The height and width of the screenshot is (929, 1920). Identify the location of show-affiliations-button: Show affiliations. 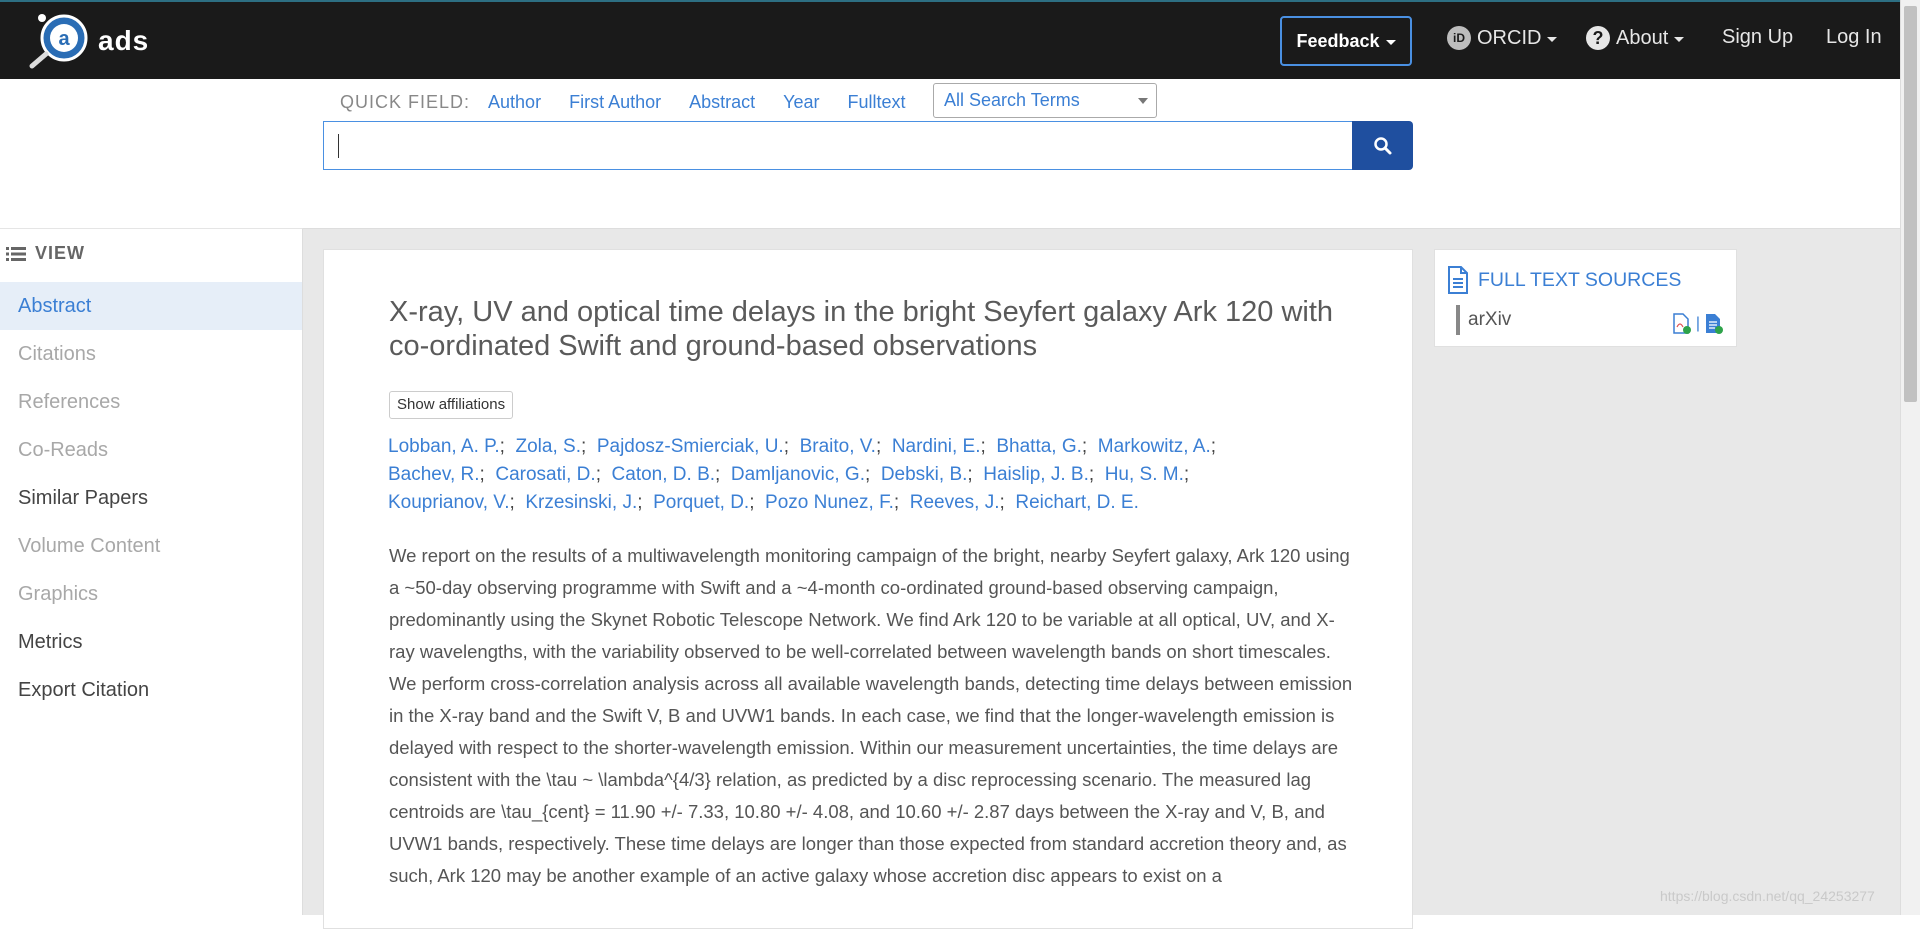
(451, 405).